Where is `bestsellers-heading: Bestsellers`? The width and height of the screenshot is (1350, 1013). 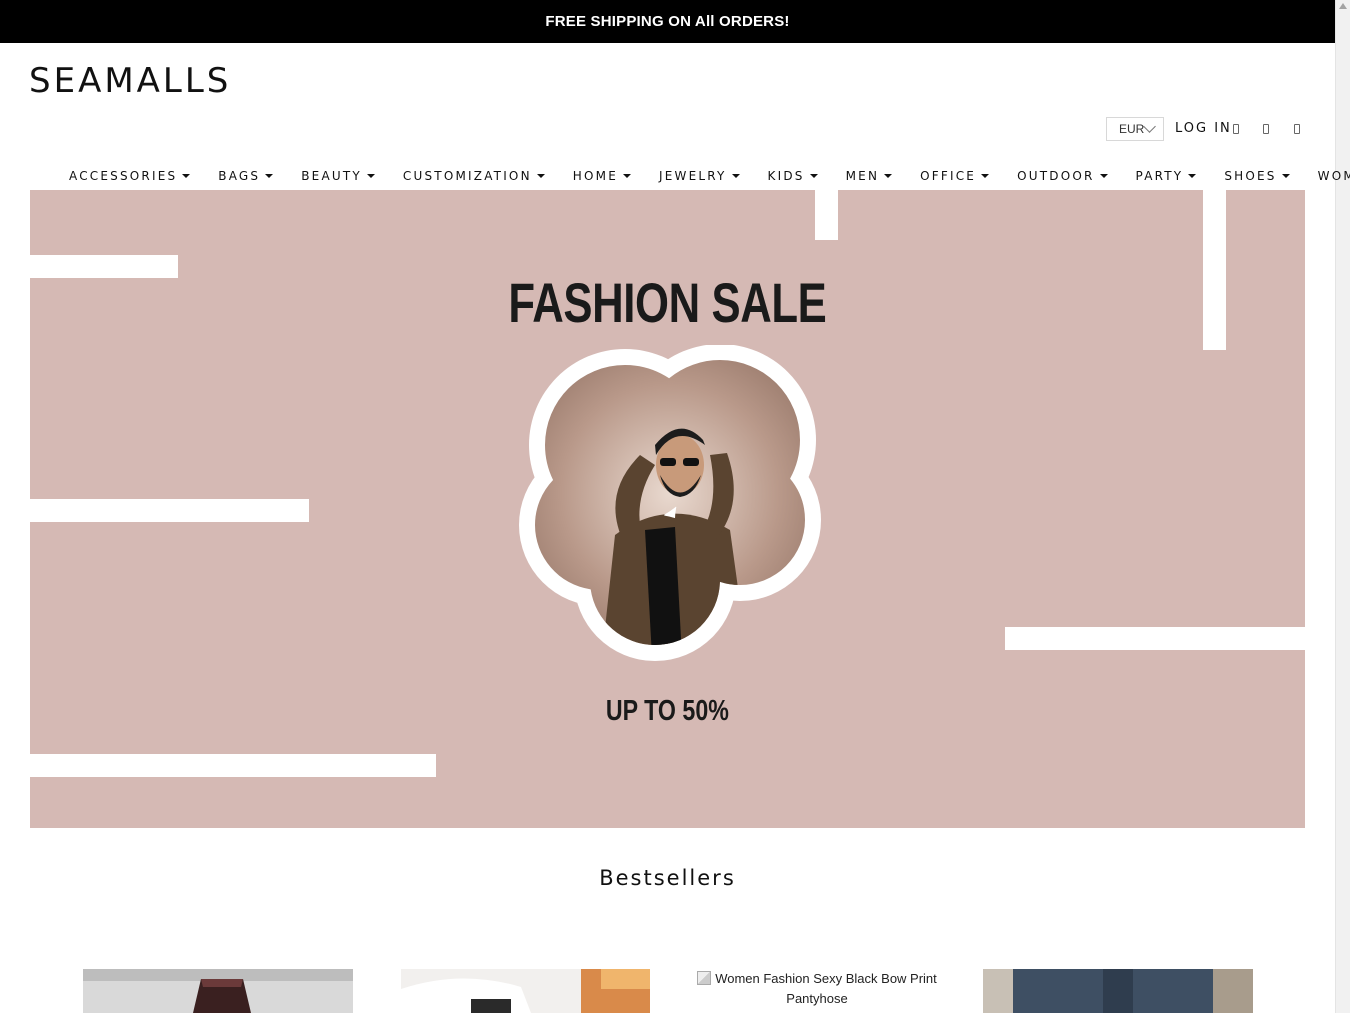
bestsellers-heading: Bestsellers is located at coordinates (667, 878).